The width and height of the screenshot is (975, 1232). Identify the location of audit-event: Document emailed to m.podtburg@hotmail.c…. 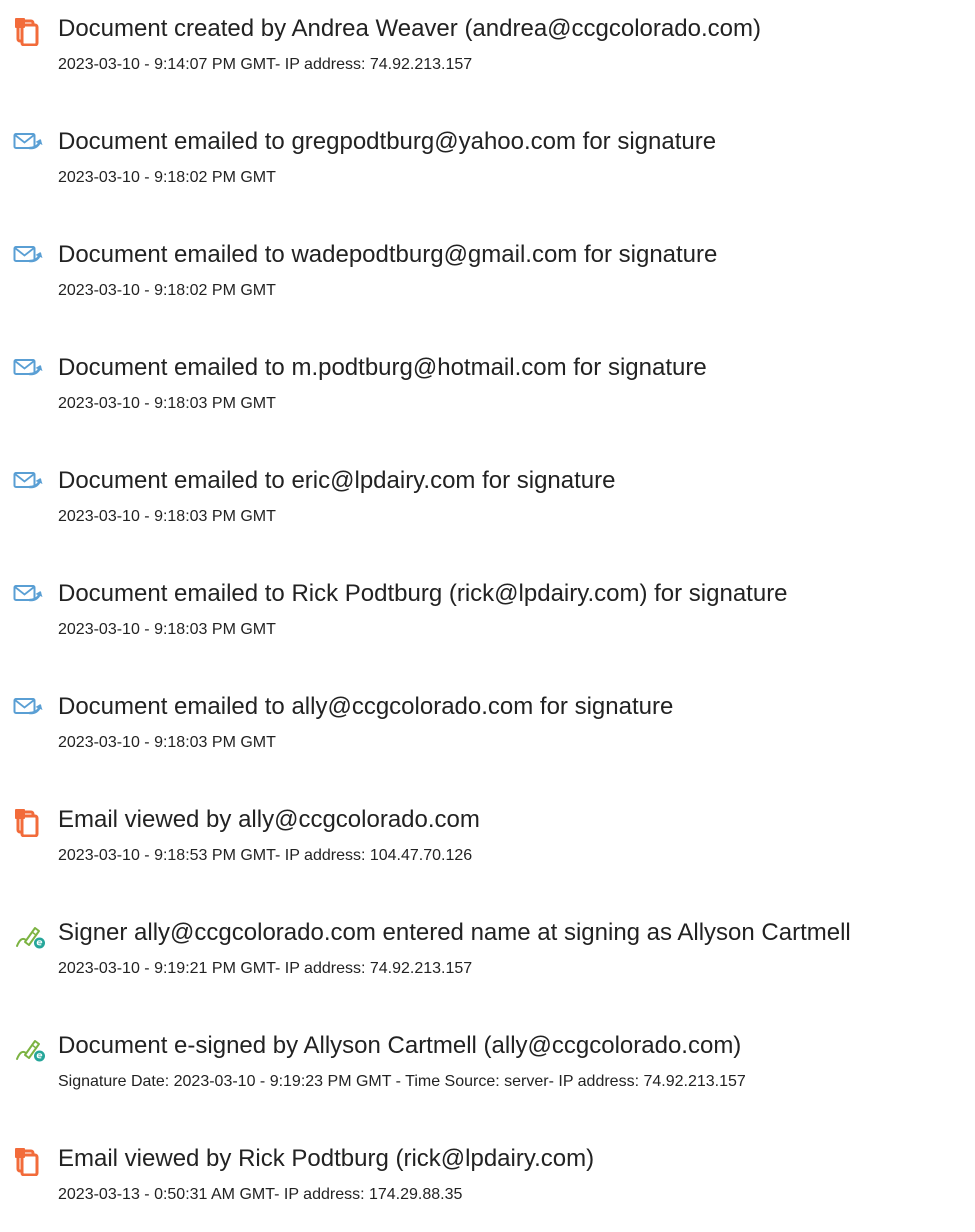
(487, 396).